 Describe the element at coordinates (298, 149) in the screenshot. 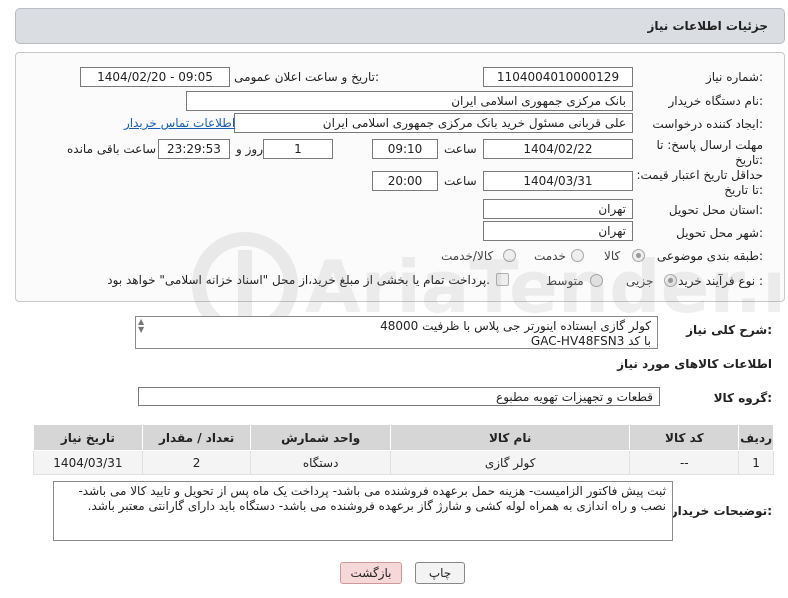

I see `days-field: 1` at that location.